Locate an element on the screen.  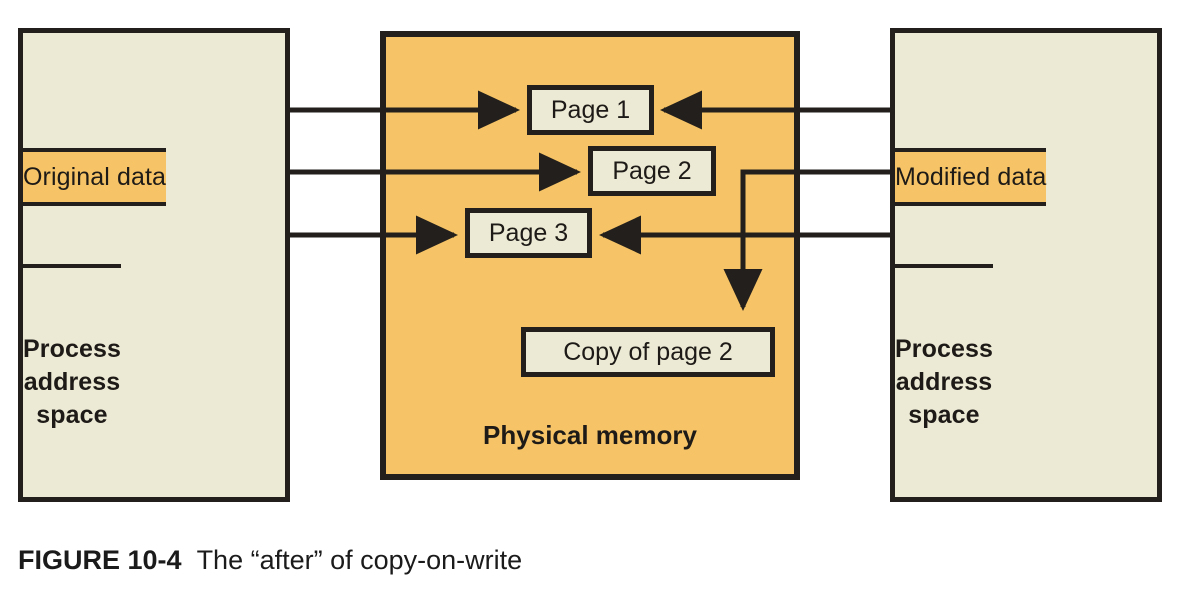
left-footer-line-1: Process is located at coordinates (72, 349).